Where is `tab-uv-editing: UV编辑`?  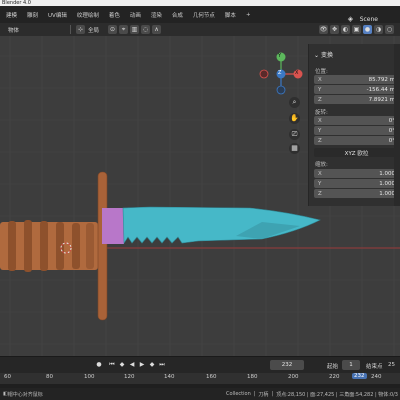
tab-uv-editing: UV编辑 is located at coordinates (57, 15).